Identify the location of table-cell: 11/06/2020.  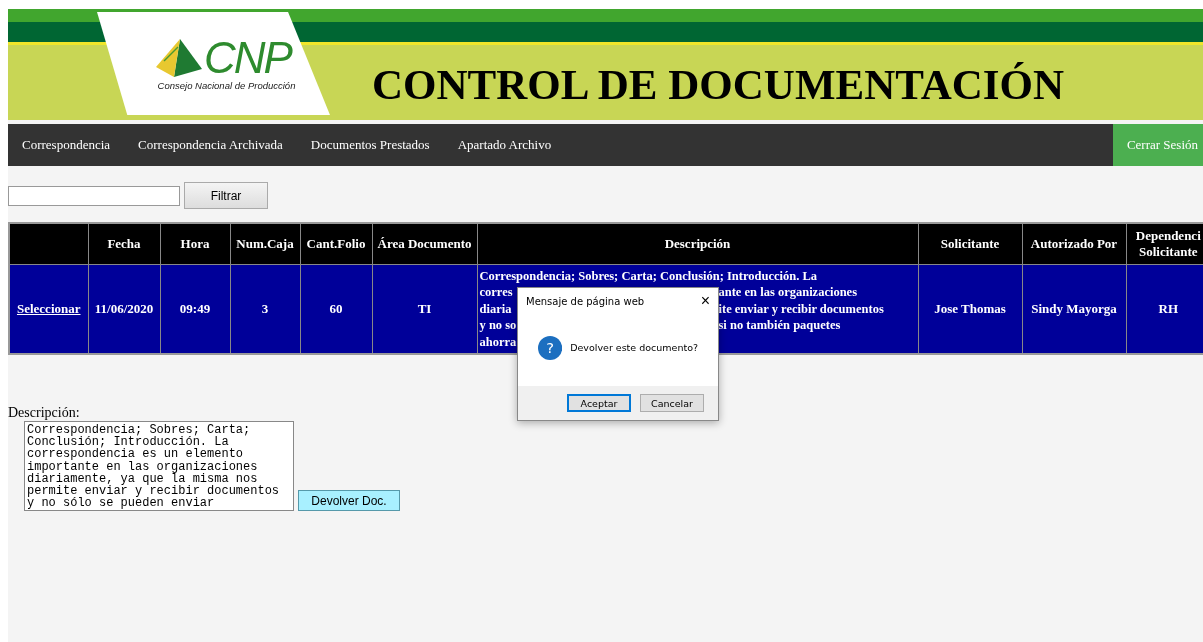
(124, 309).